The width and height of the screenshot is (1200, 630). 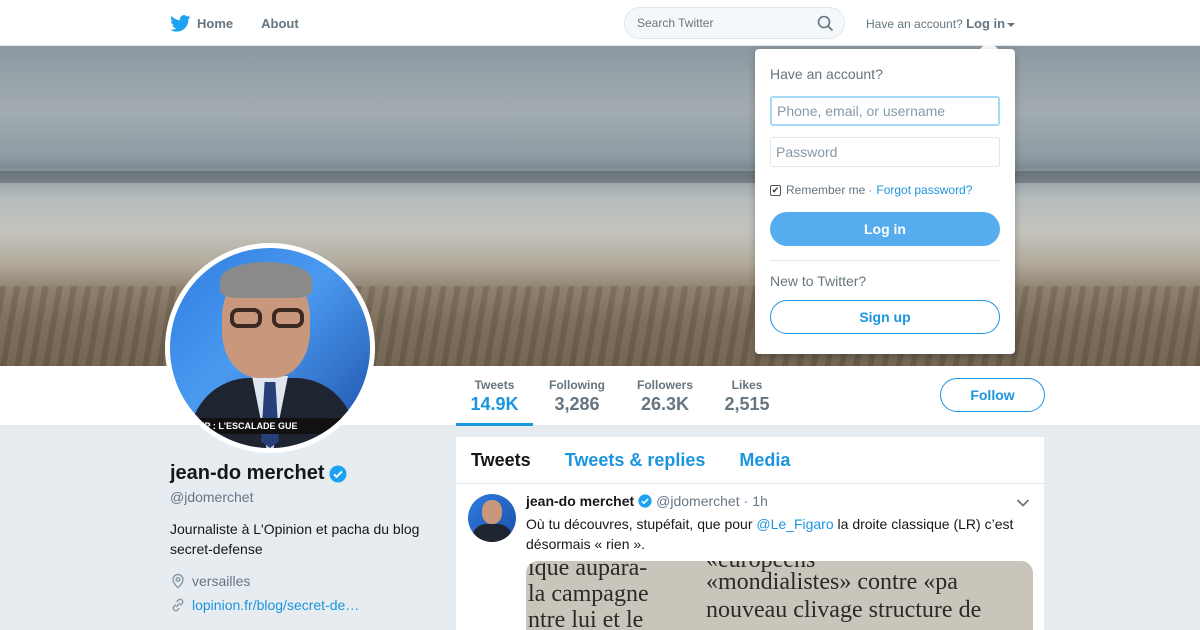 I want to click on dropdown-divider, so click(x=885, y=260).